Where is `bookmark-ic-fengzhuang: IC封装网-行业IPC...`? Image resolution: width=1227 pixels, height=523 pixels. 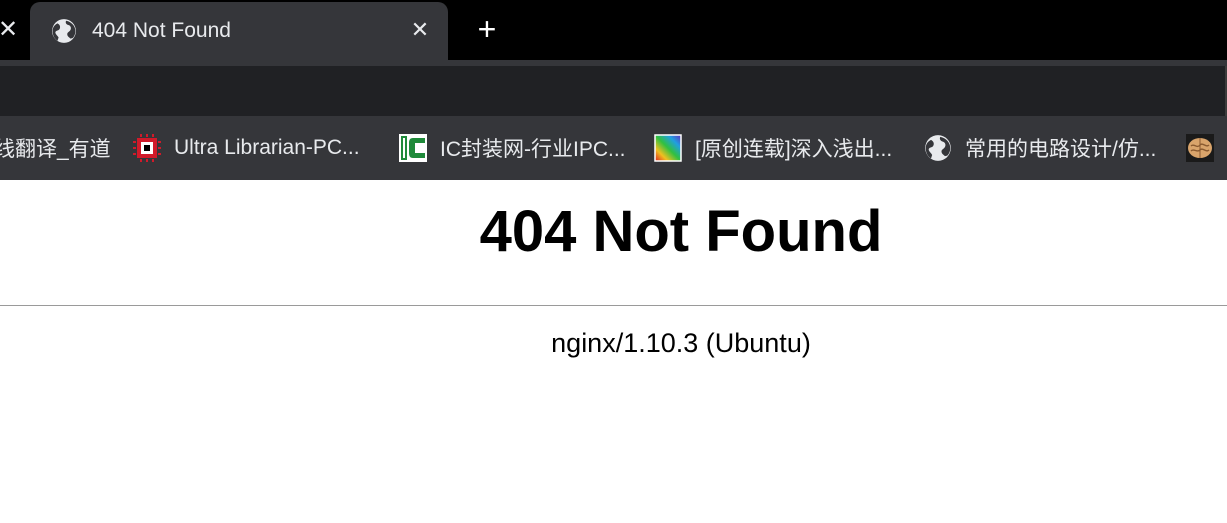 bookmark-ic-fengzhuang: IC封装网-行业IPC... is located at coordinates (512, 148).